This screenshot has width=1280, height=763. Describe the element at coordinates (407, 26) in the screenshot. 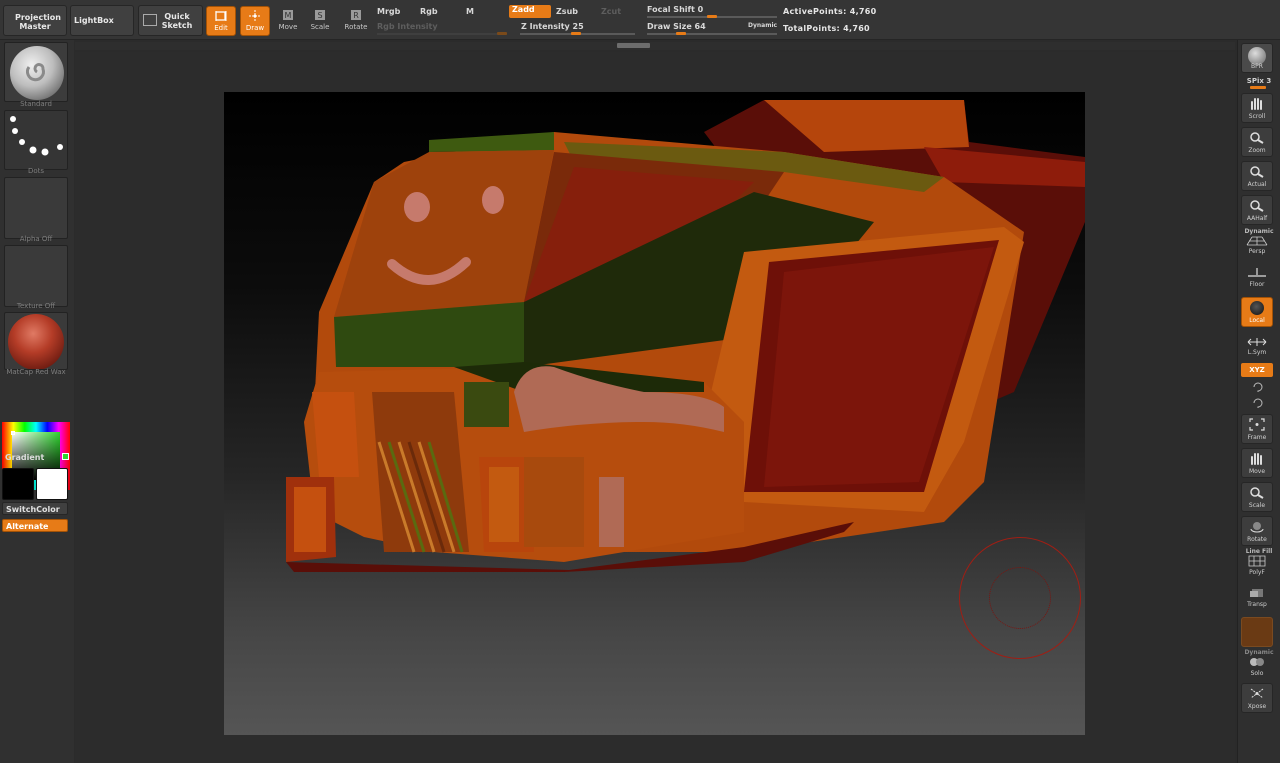

I see `rgb-intensity-slider: Rgb Intensity` at that location.